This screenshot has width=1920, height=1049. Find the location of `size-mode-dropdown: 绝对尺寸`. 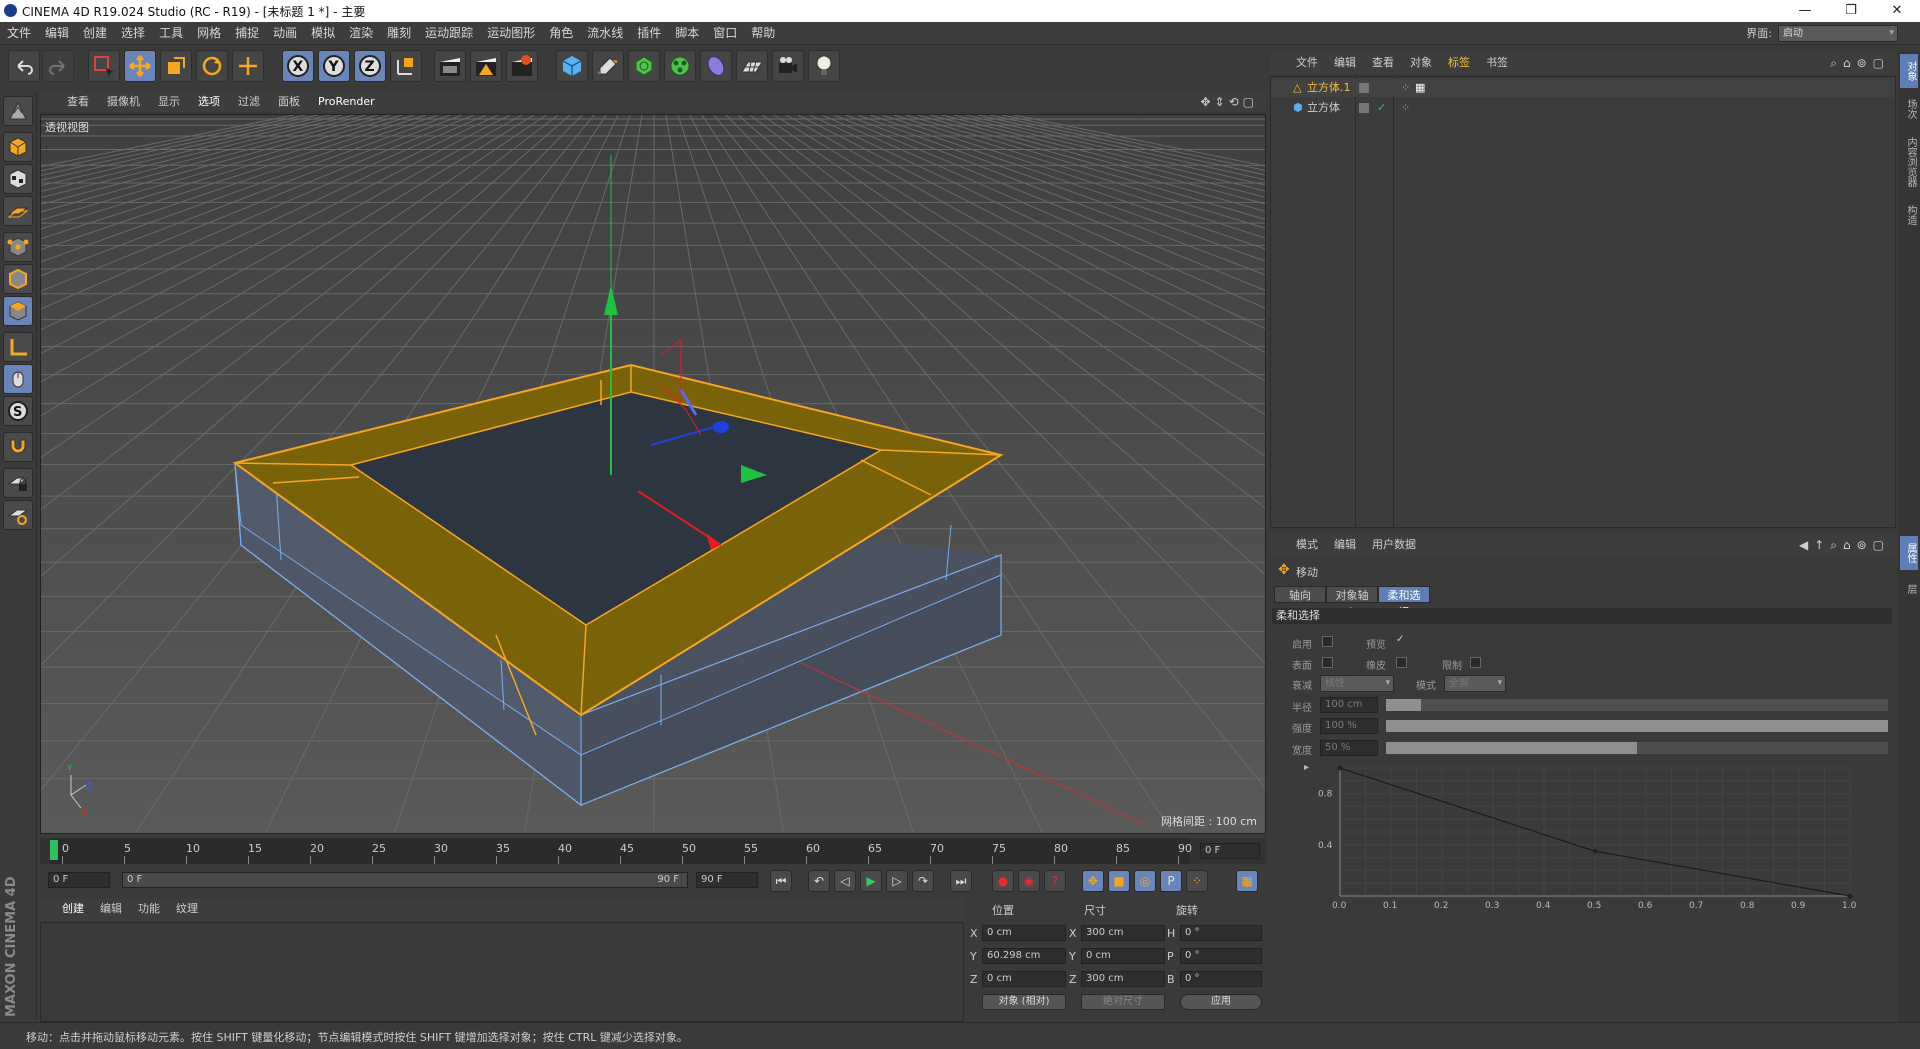

size-mode-dropdown: 绝对尺寸 is located at coordinates (1123, 1002).